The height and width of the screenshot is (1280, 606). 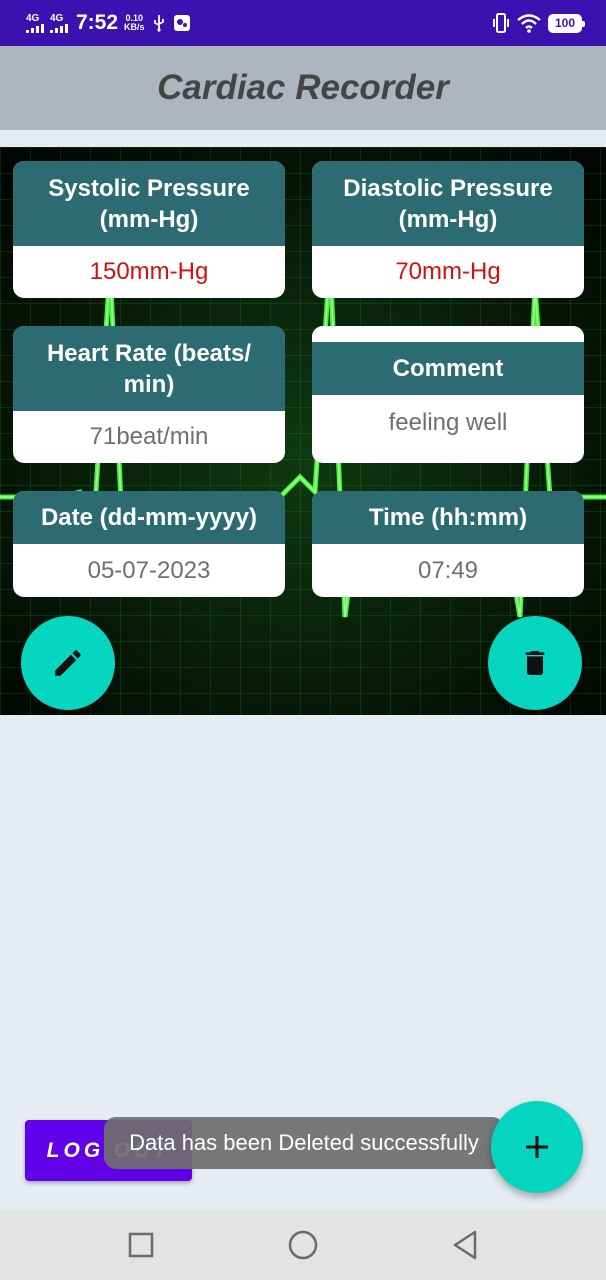 What do you see at coordinates (149, 203) in the screenshot?
I see `systolic-label: Systolic Pressure (mm-Hg)` at bounding box center [149, 203].